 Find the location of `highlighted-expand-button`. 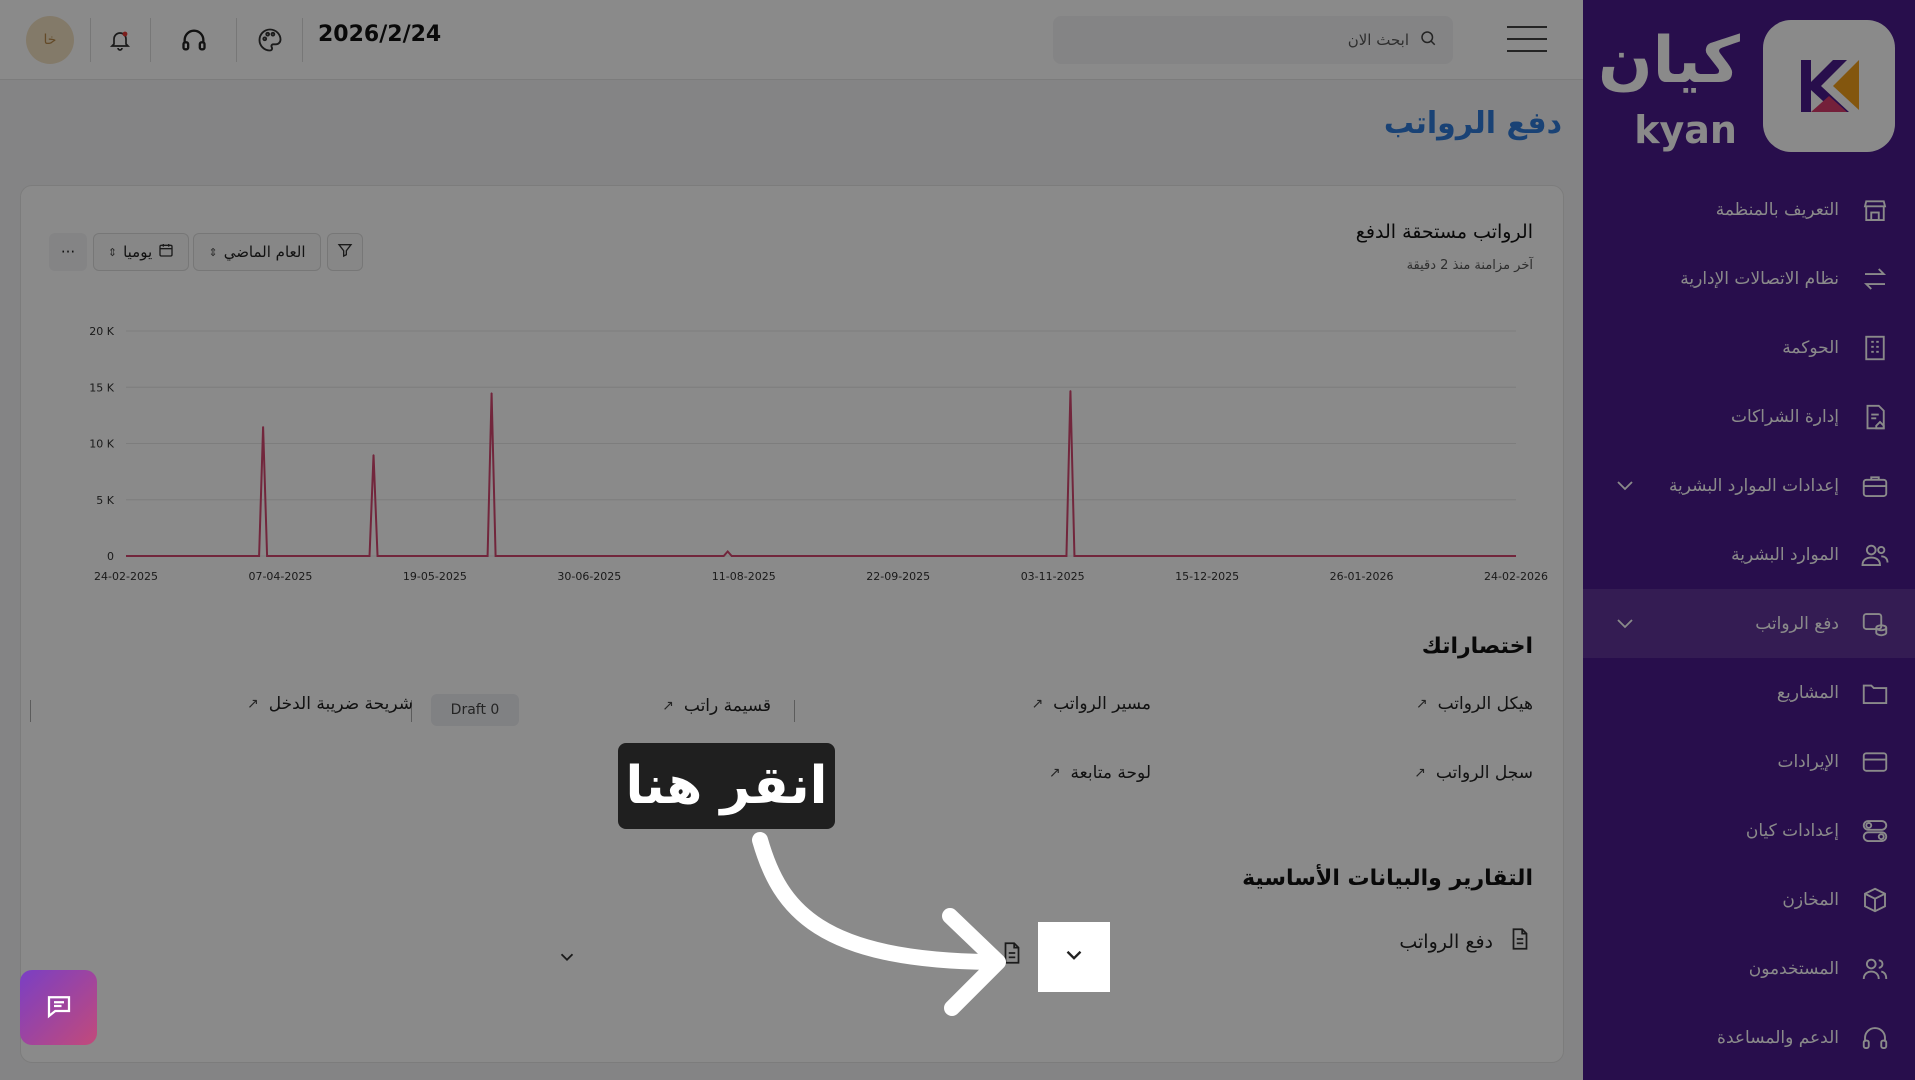

highlighted-expand-button is located at coordinates (1074, 957).